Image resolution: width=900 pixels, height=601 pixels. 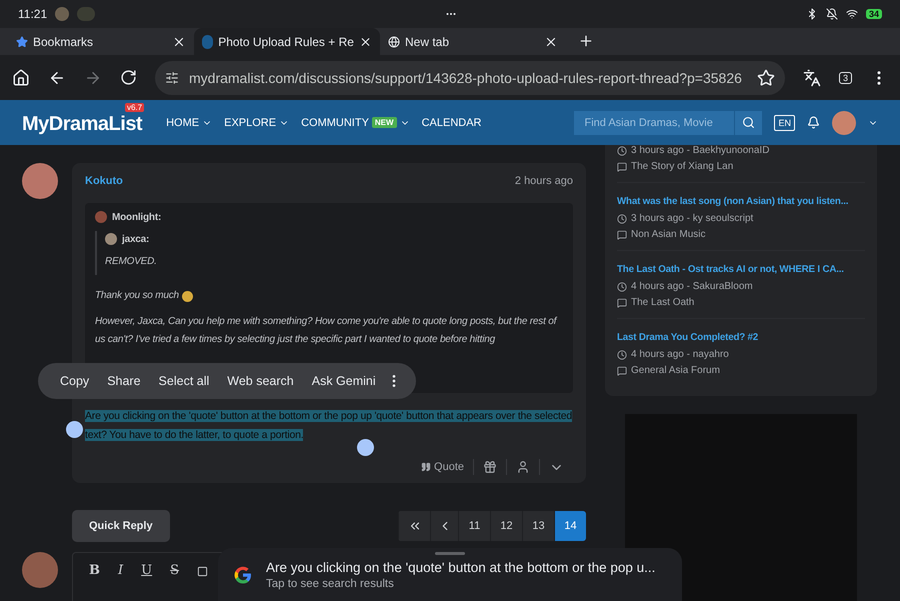 I want to click on gift-icon, so click(x=490, y=467).